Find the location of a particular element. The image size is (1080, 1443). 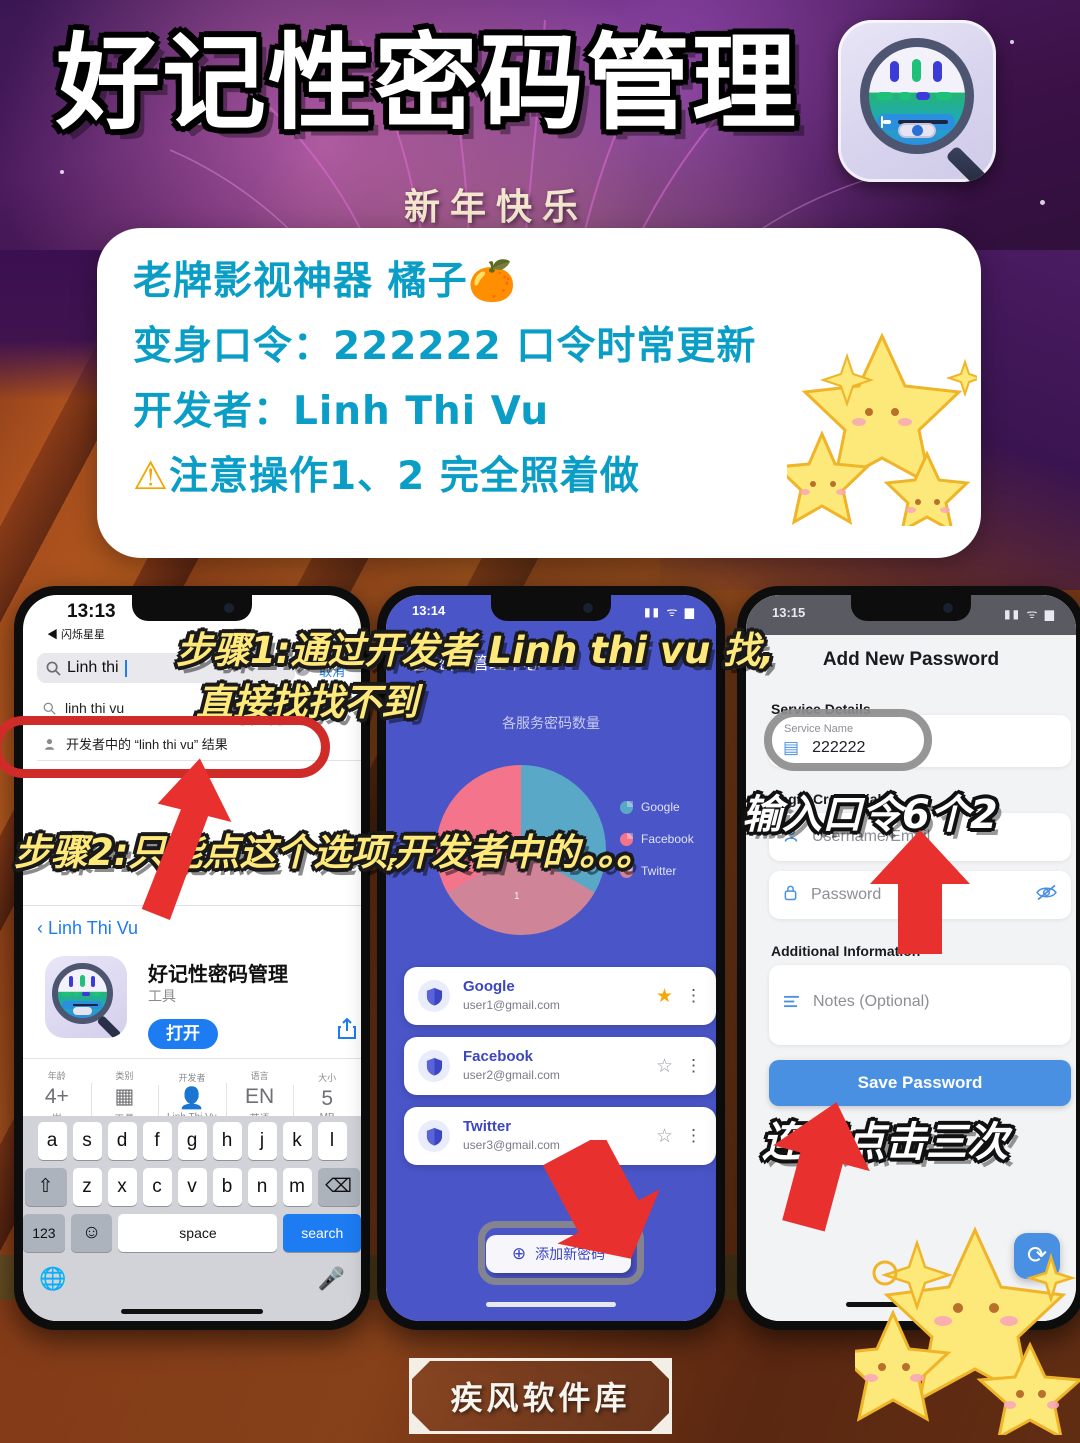

notes-field: Notes (Optional) is located at coordinates (920, 1005).